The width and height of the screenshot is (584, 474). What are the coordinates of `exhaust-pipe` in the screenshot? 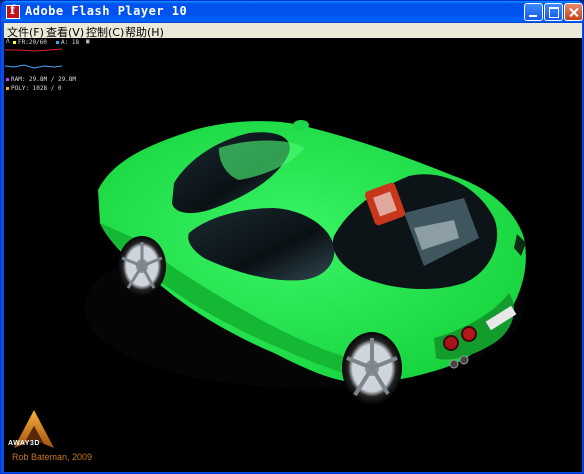 It's located at (454, 364).